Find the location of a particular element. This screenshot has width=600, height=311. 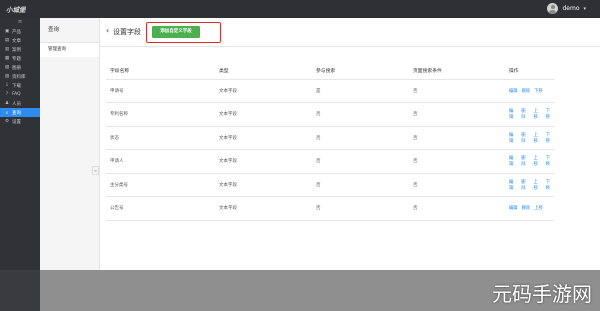

sub-nav: 查询 管理查询 is located at coordinates (70, 144).